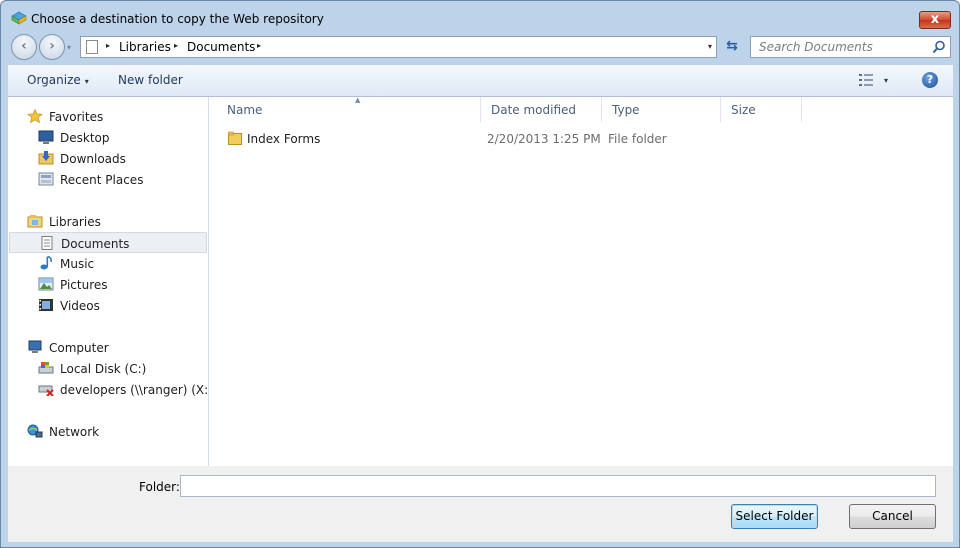 The image size is (960, 548). I want to click on nav-item-videos: Videos, so click(69, 305).